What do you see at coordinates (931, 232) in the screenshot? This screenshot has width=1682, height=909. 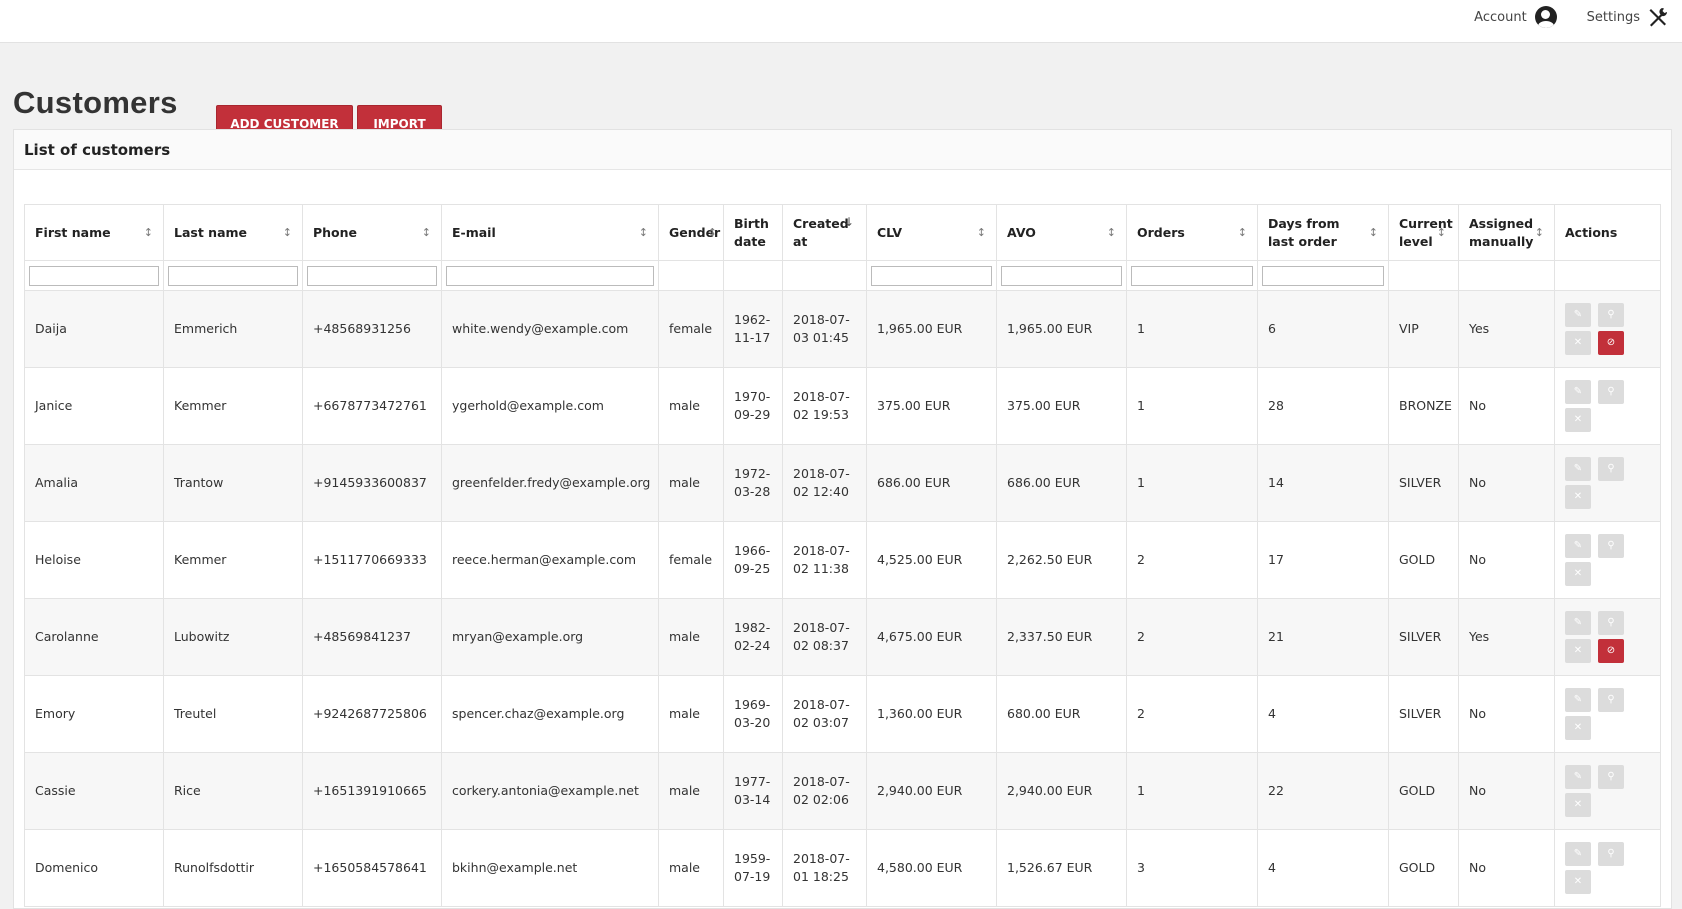 I see `column-header-clv: CLV ↕` at bounding box center [931, 232].